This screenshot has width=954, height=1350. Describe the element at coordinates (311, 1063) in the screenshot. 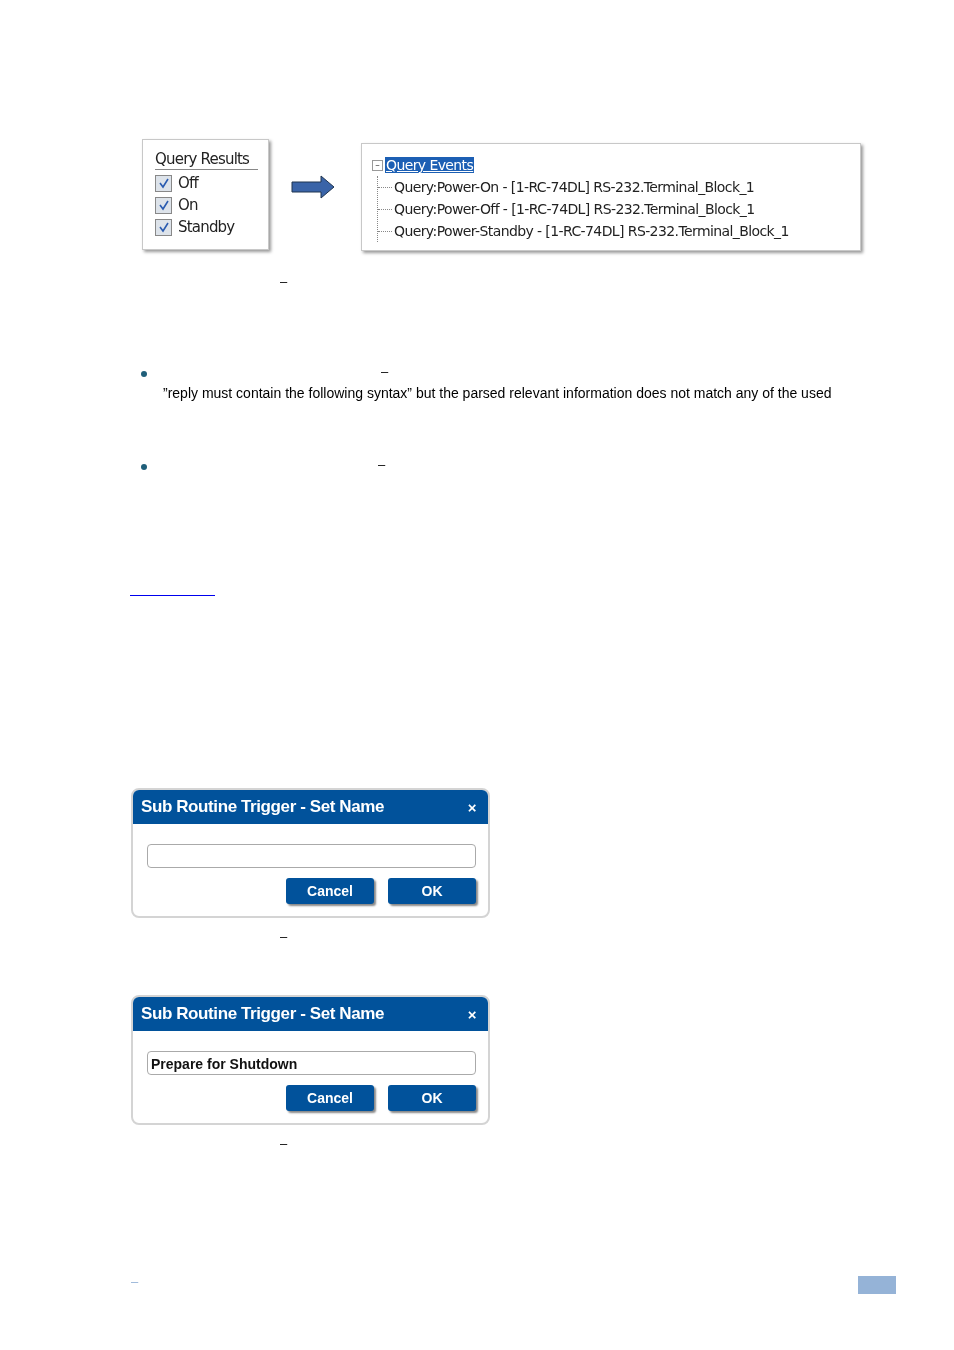

I see `name-input-field: Prepare for Shutdown` at that location.